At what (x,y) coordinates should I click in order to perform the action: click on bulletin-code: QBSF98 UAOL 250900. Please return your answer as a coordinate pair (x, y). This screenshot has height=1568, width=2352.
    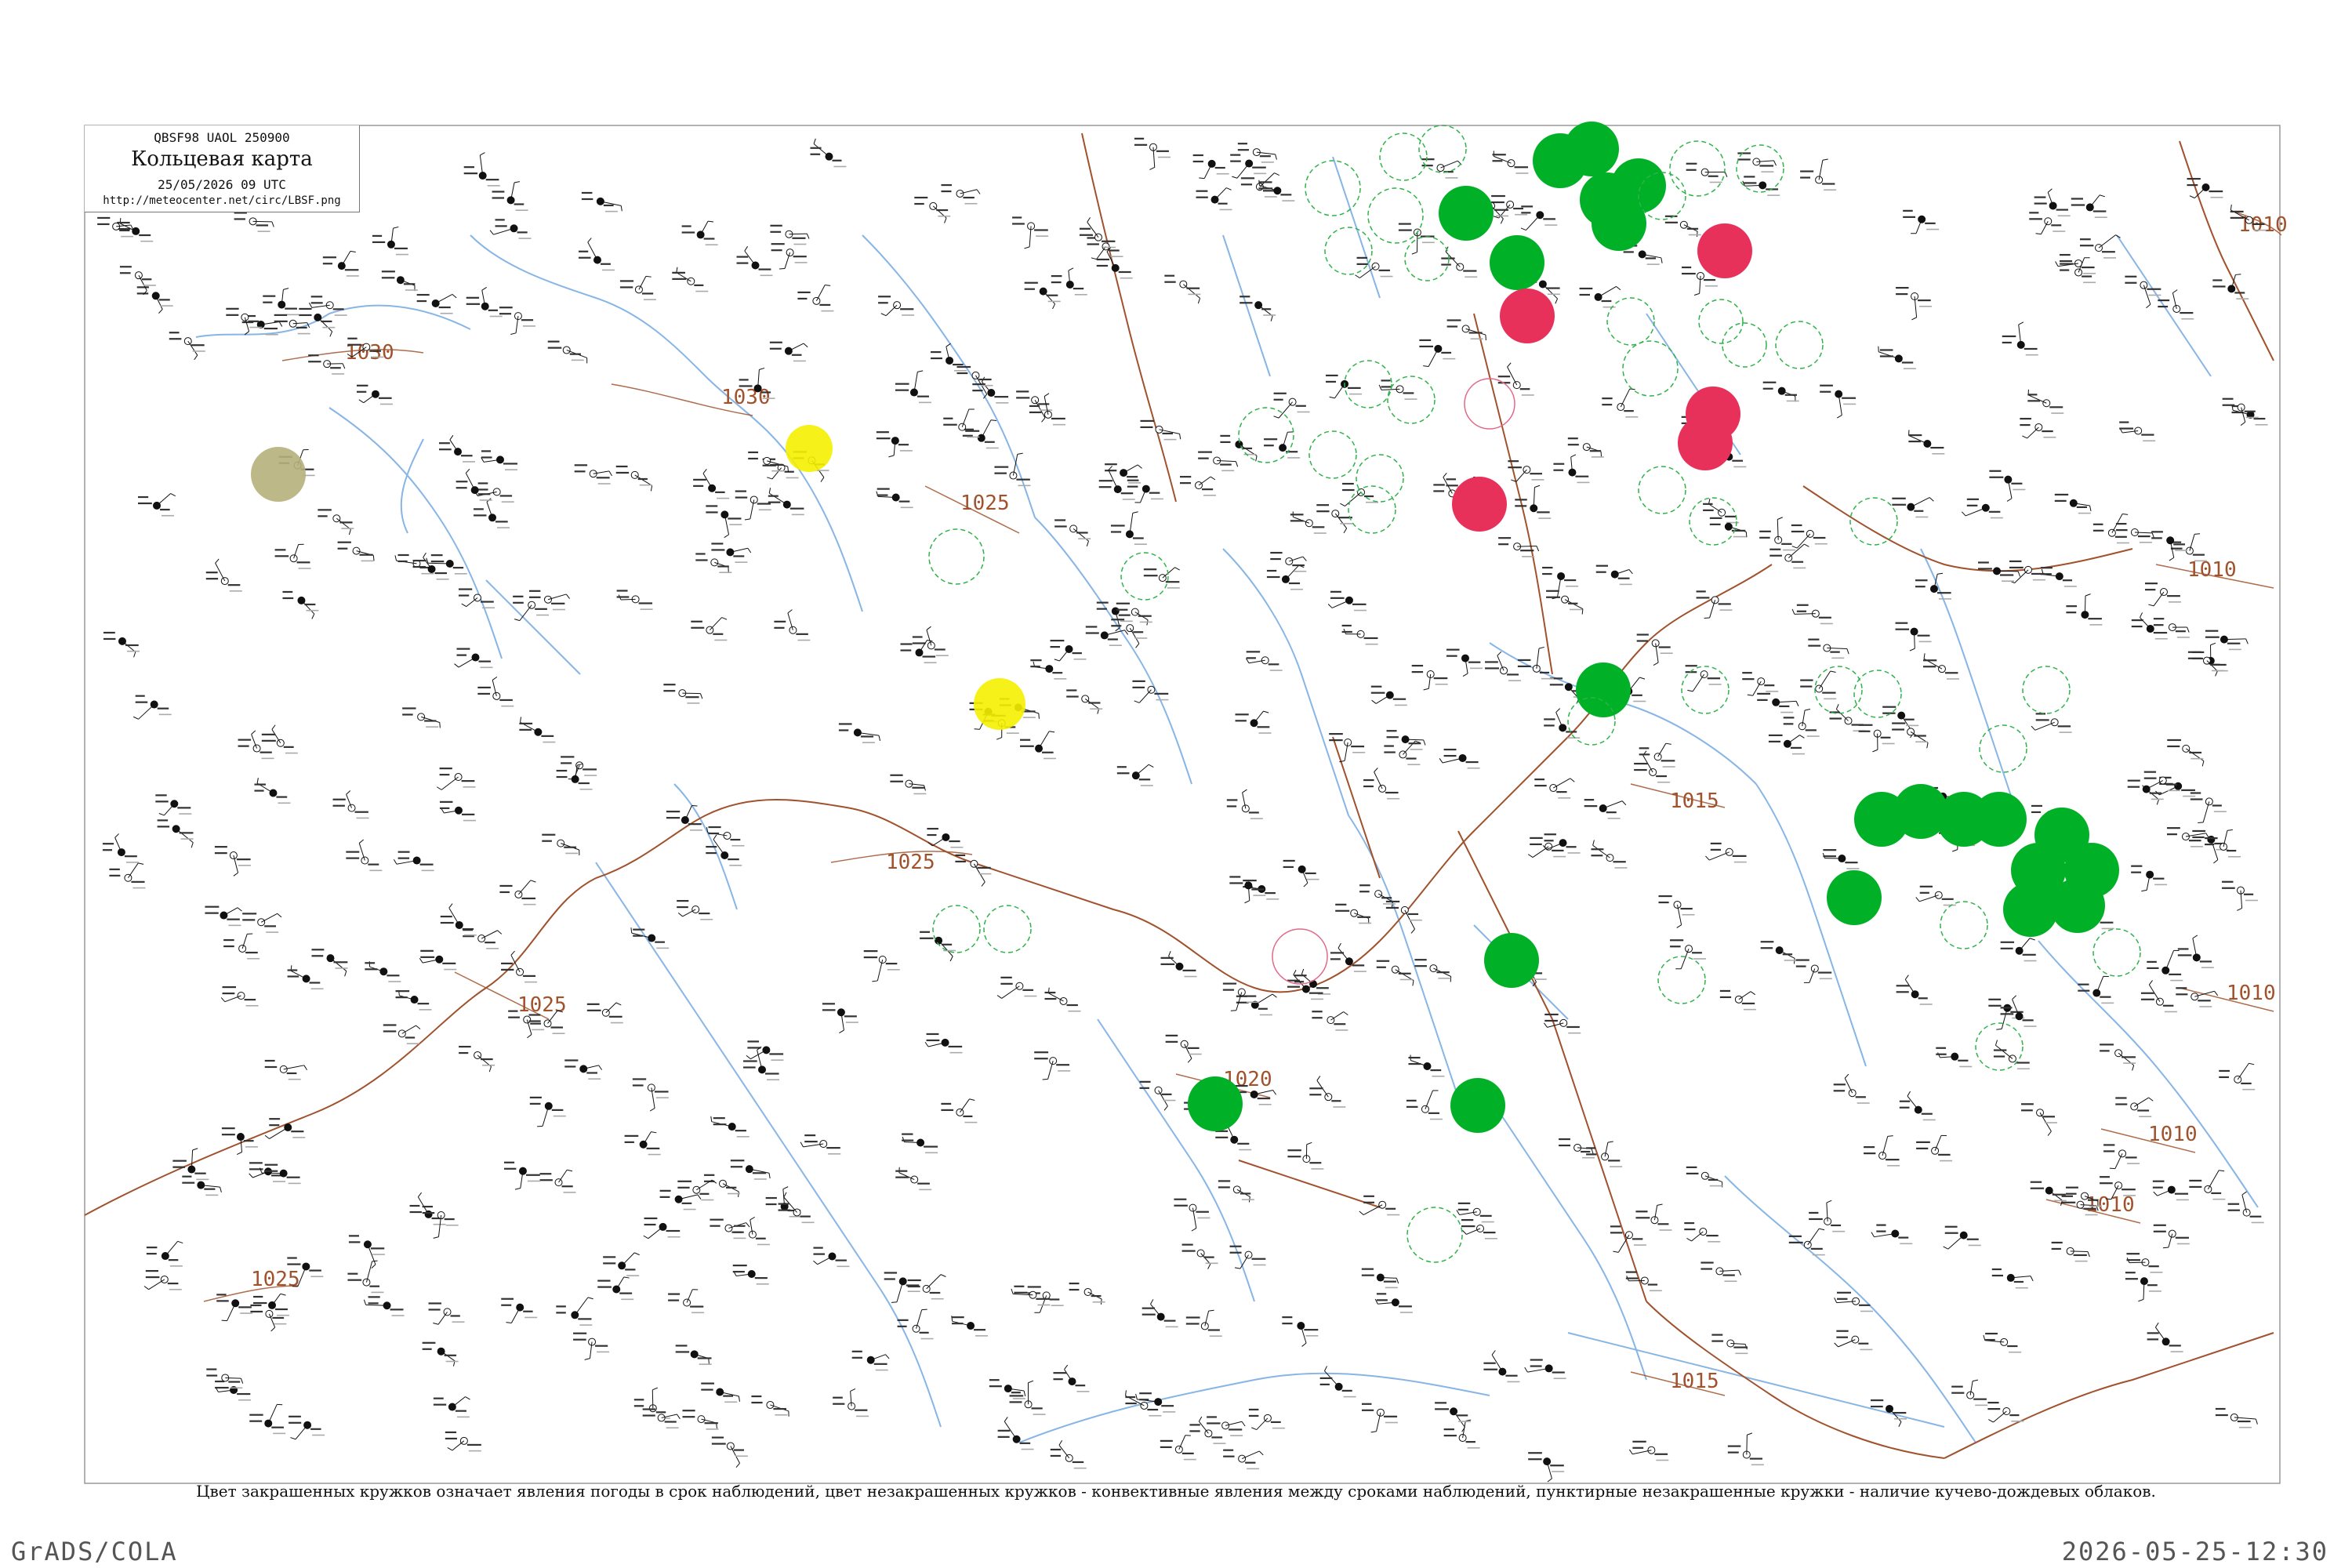
    Looking at the image, I should click on (222, 137).